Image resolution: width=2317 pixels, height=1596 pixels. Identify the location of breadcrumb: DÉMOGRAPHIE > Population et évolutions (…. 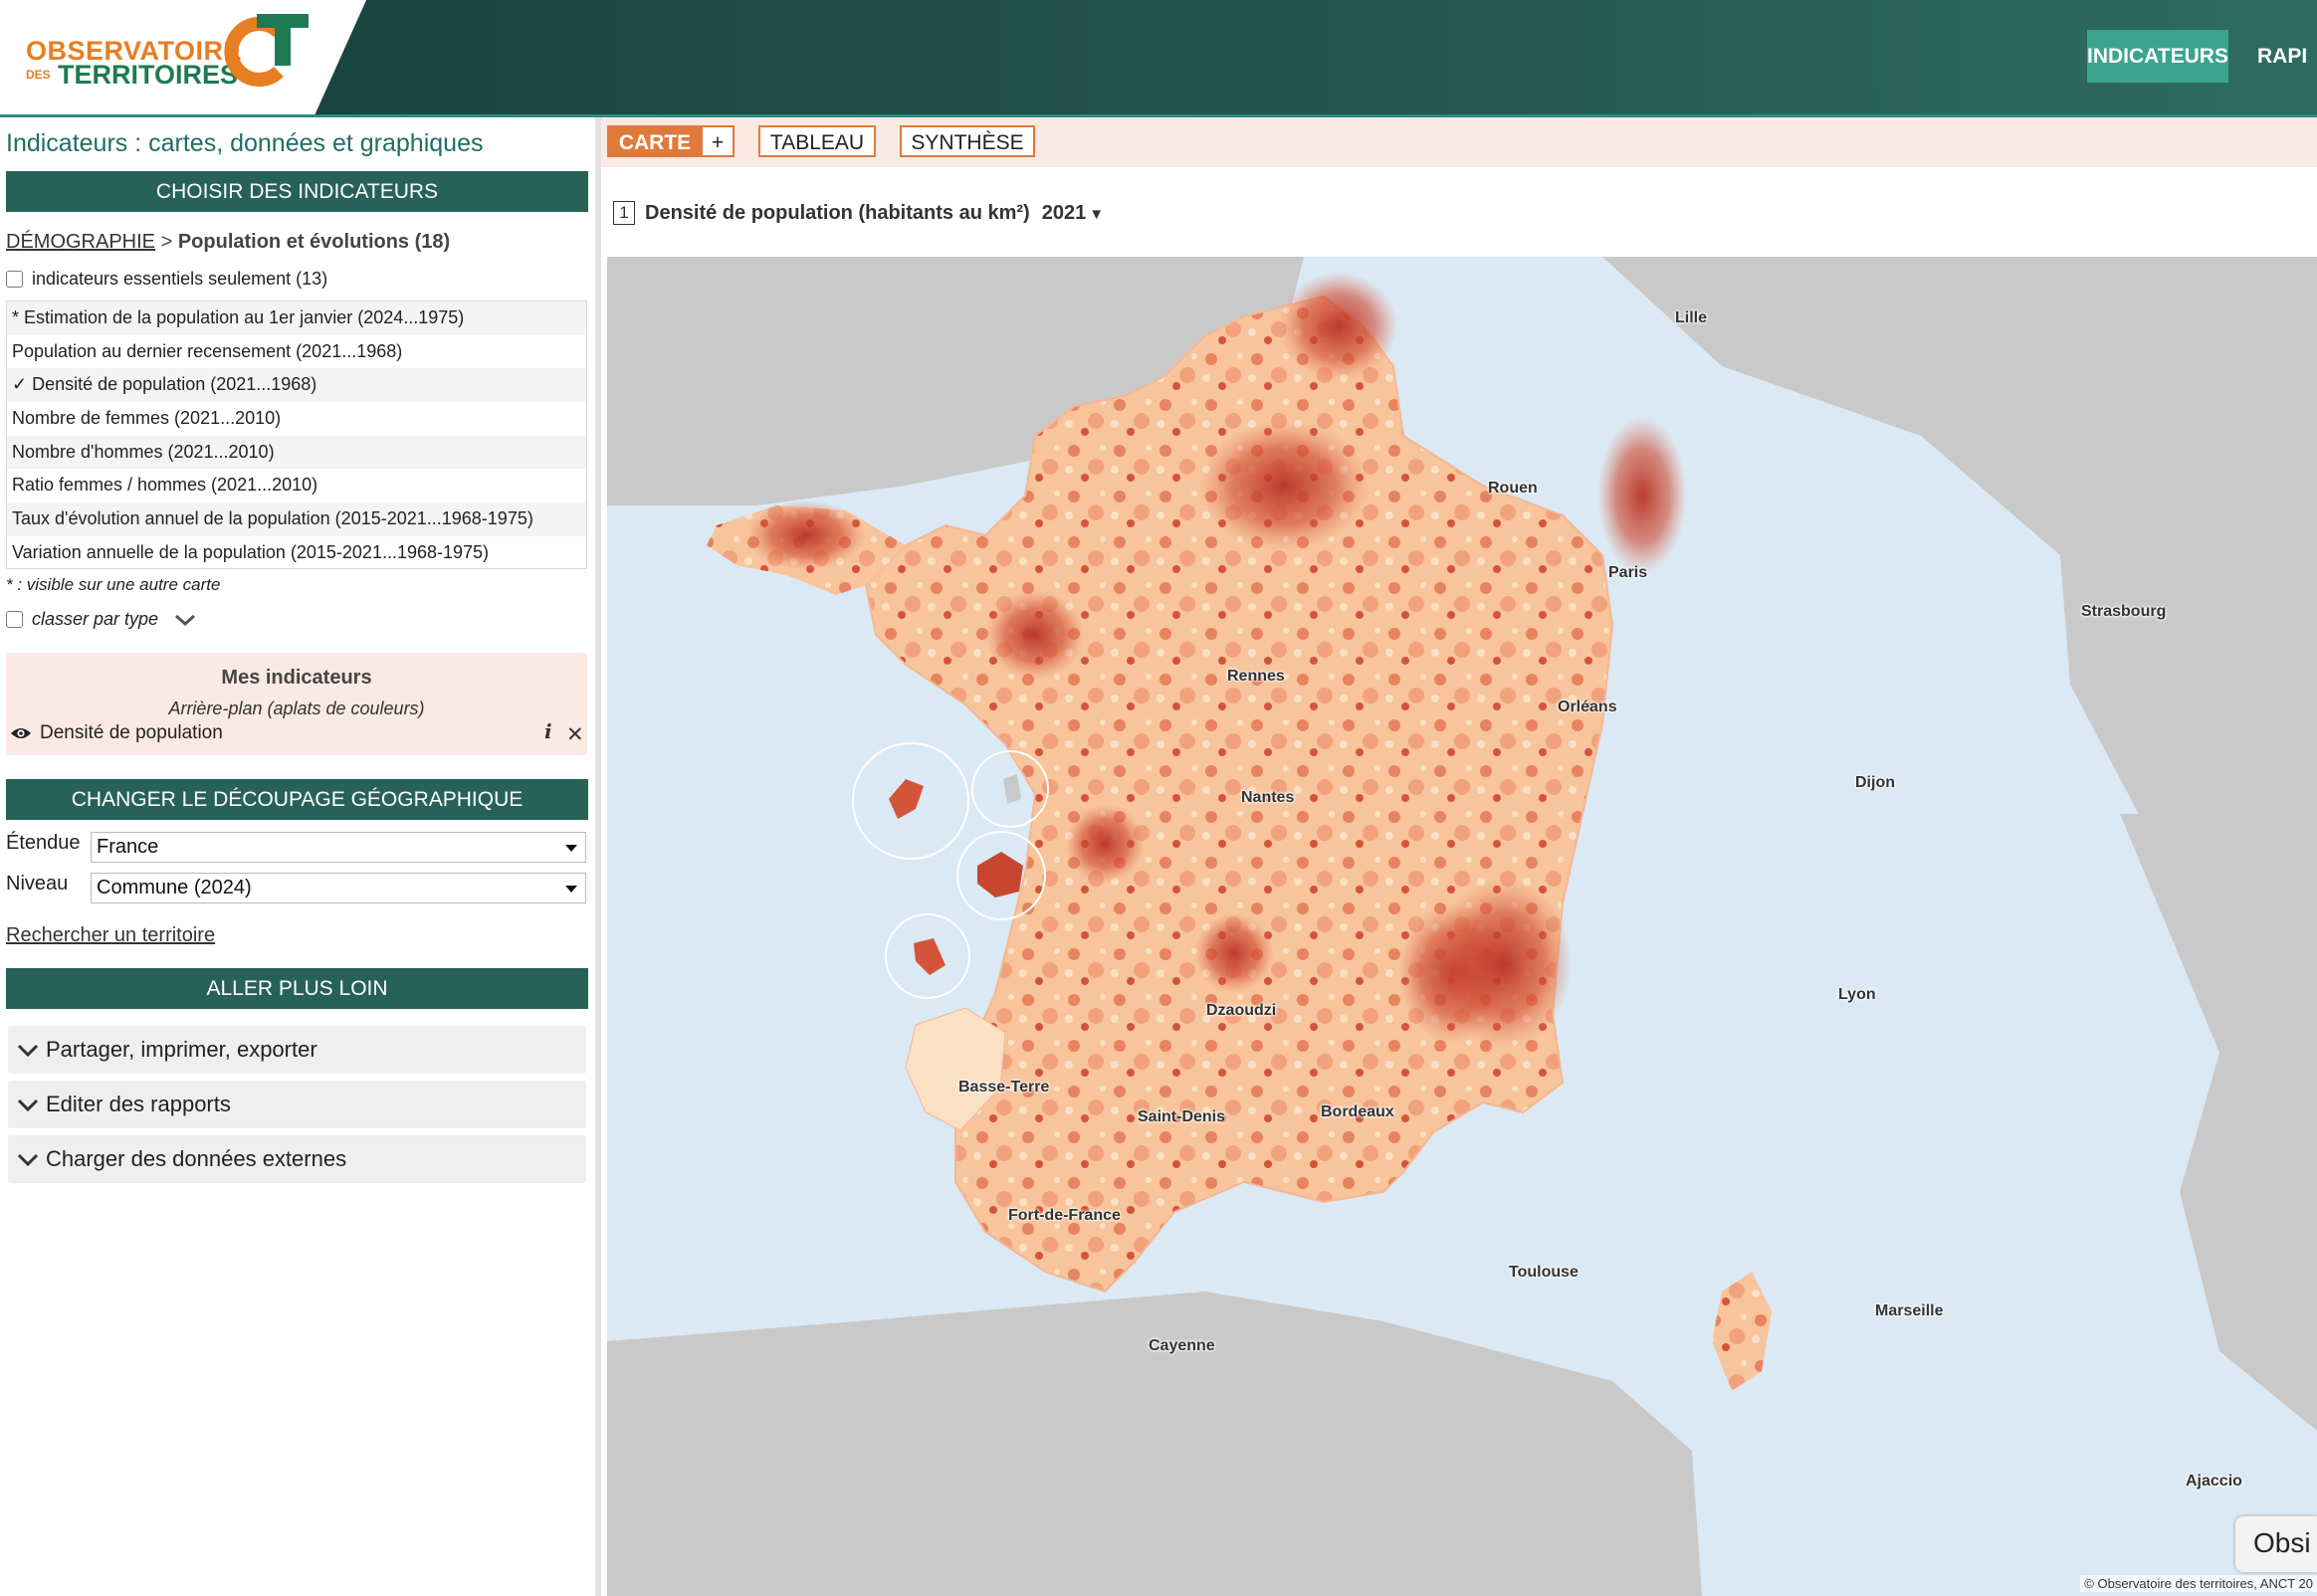
(228, 242).